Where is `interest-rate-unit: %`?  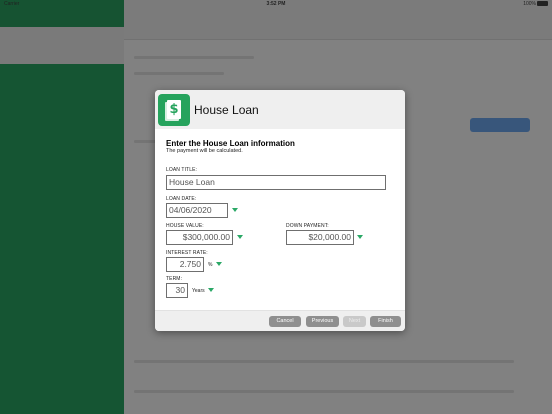 interest-rate-unit: % is located at coordinates (210, 265).